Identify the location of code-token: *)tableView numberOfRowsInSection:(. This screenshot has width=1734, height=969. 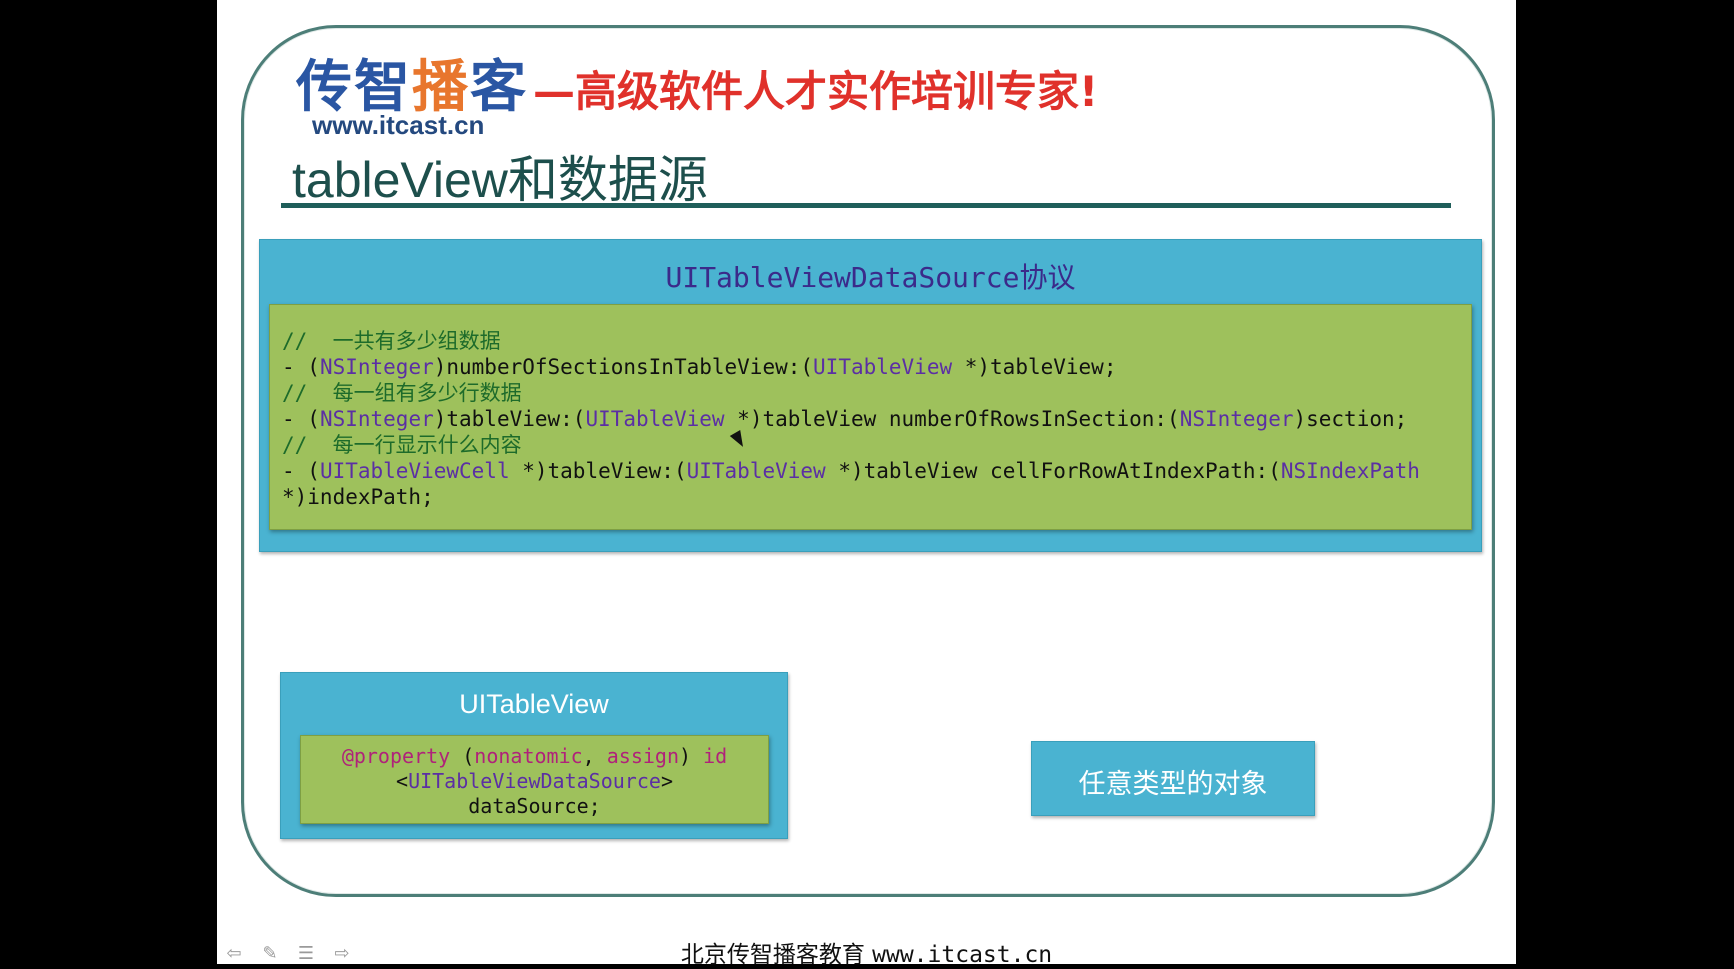
(952, 419).